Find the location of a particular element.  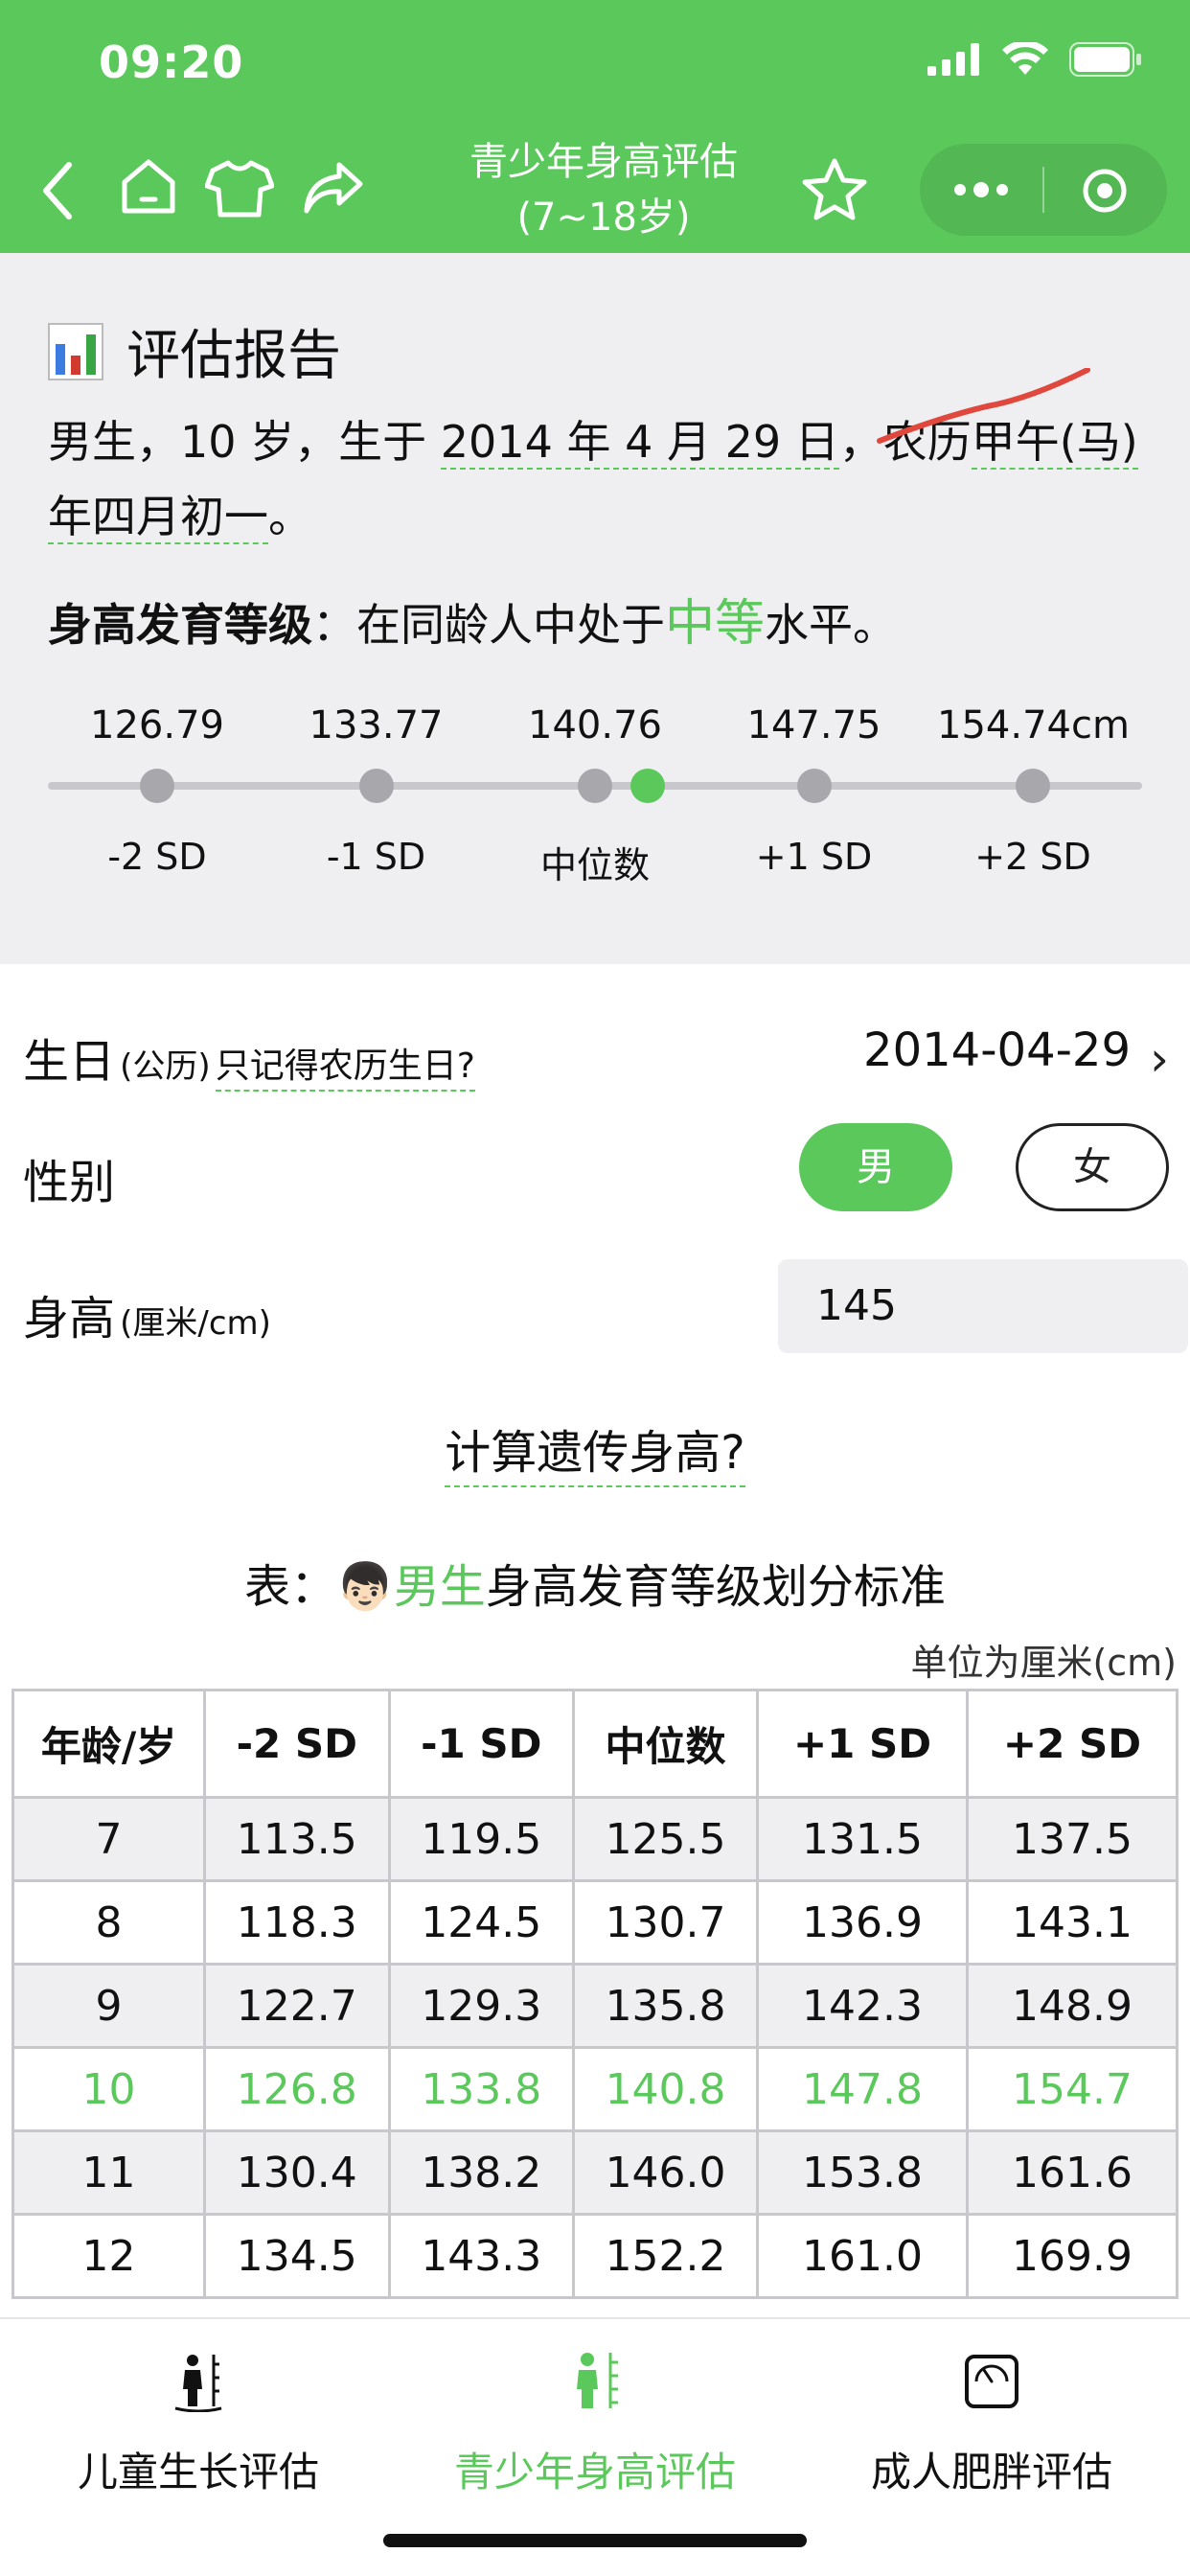

gender-row: 性别 男 女 is located at coordinates (596, 1169).